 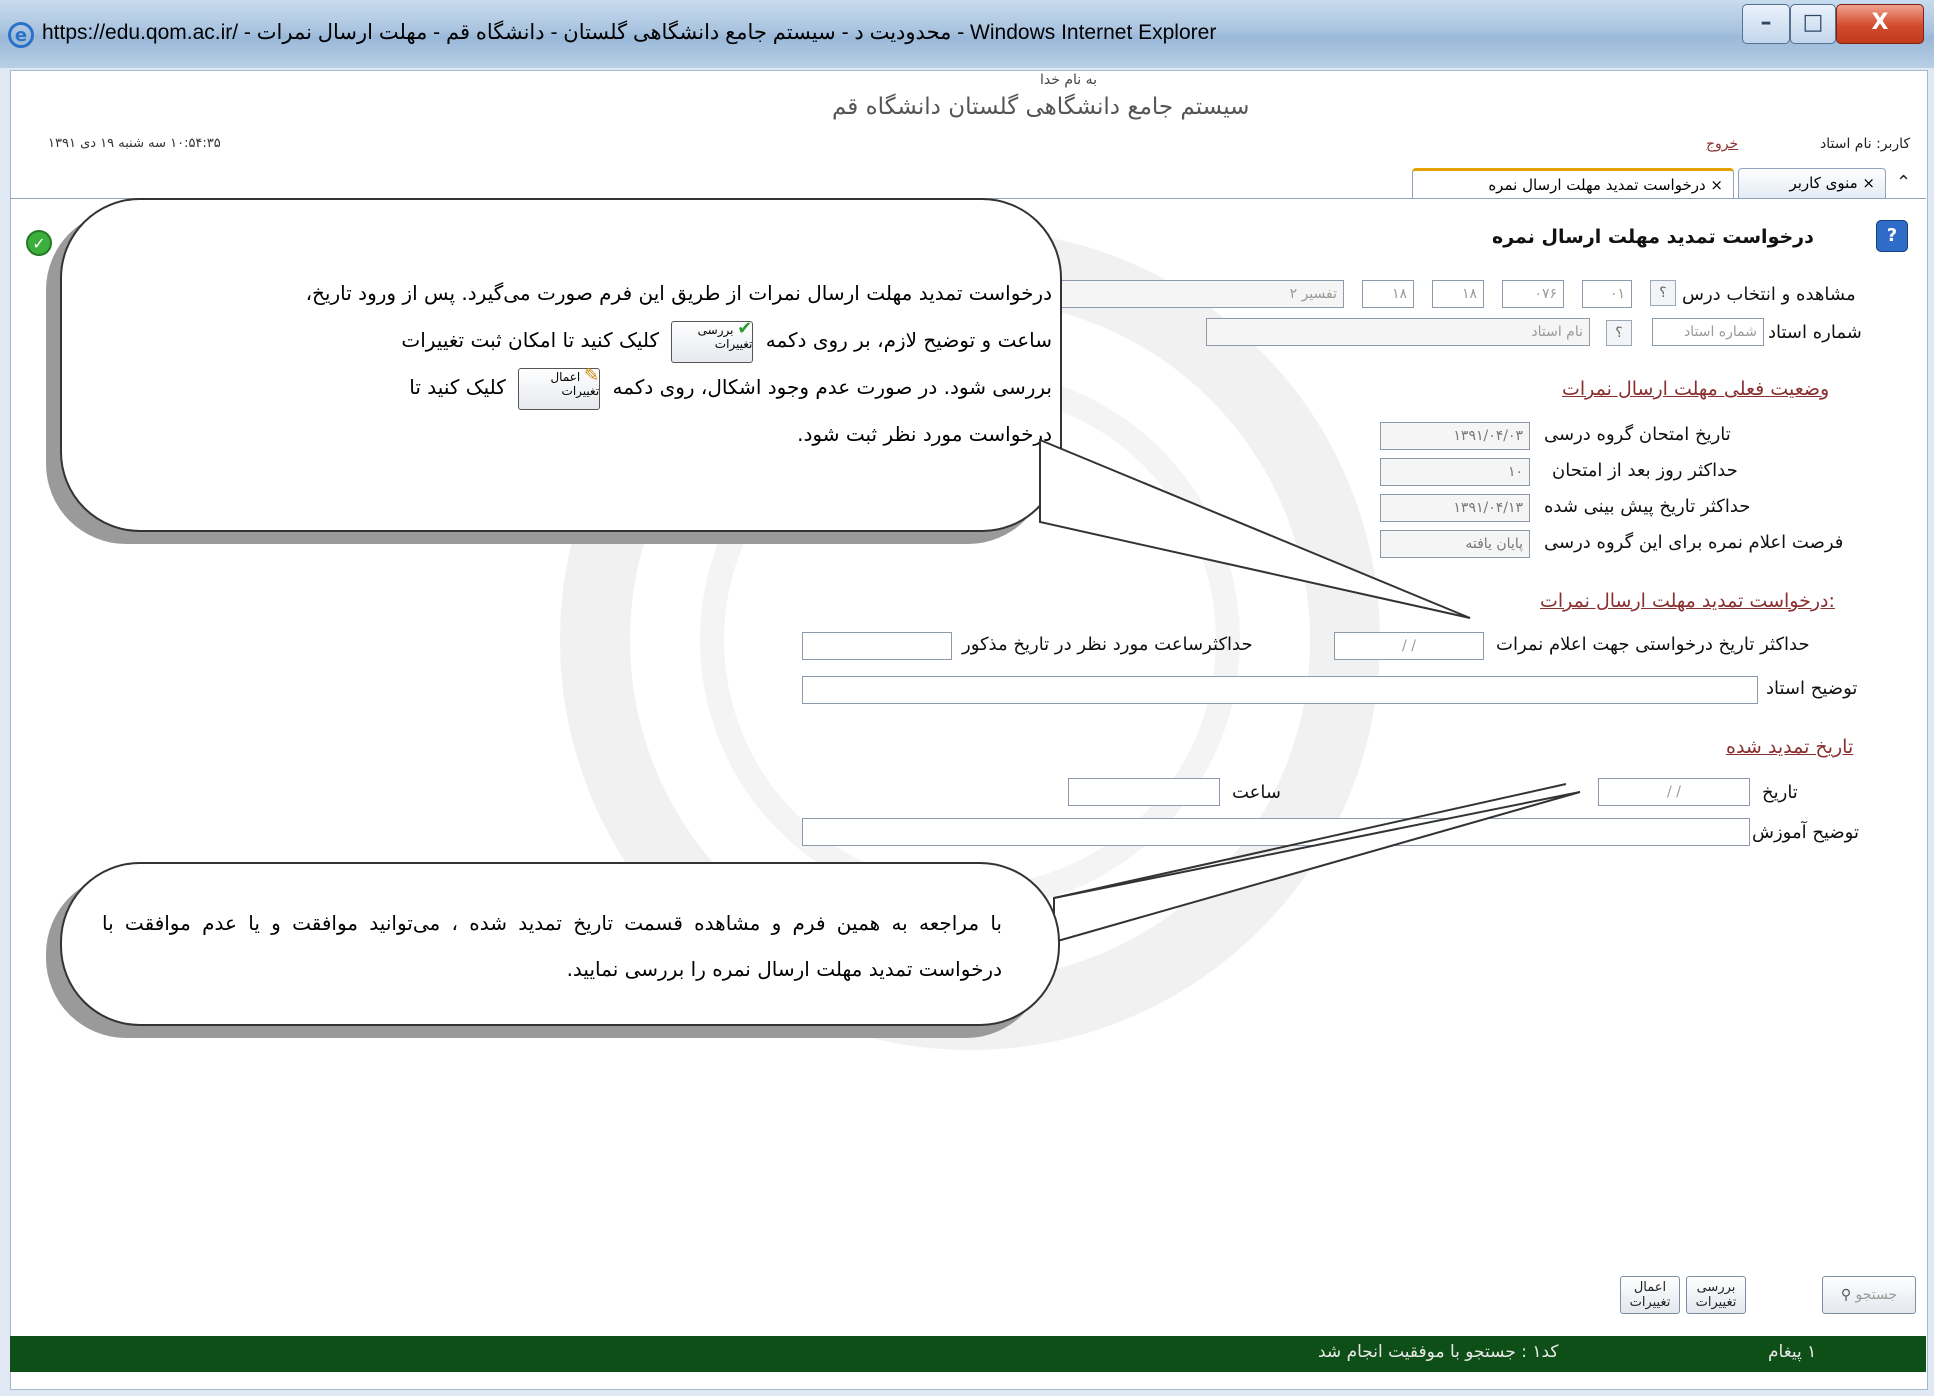 What do you see at coordinates (1846, 1295) in the screenshot?
I see `binoculars-icon: ⚲` at bounding box center [1846, 1295].